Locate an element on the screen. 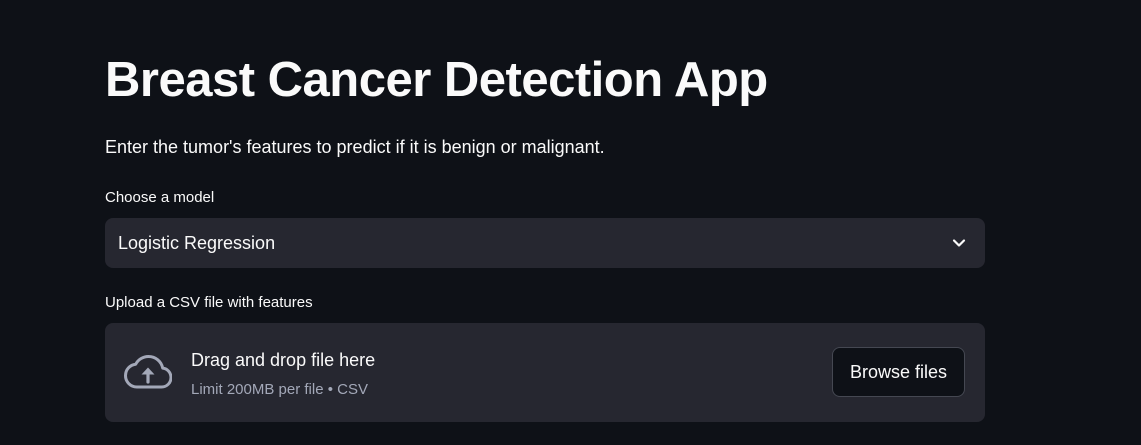 The image size is (1141, 445). model-select: Logistic Regression is located at coordinates (545, 243).